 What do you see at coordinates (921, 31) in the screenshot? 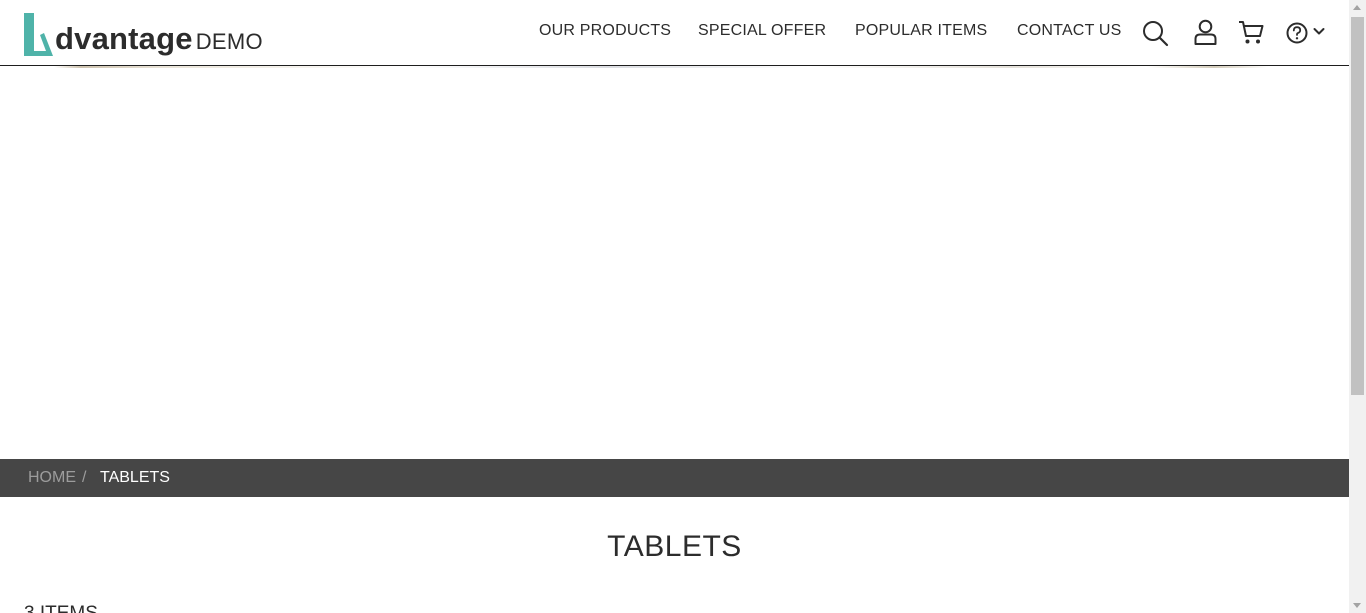
I see `nav-popular-items: POPULAR ITEMS` at bounding box center [921, 31].